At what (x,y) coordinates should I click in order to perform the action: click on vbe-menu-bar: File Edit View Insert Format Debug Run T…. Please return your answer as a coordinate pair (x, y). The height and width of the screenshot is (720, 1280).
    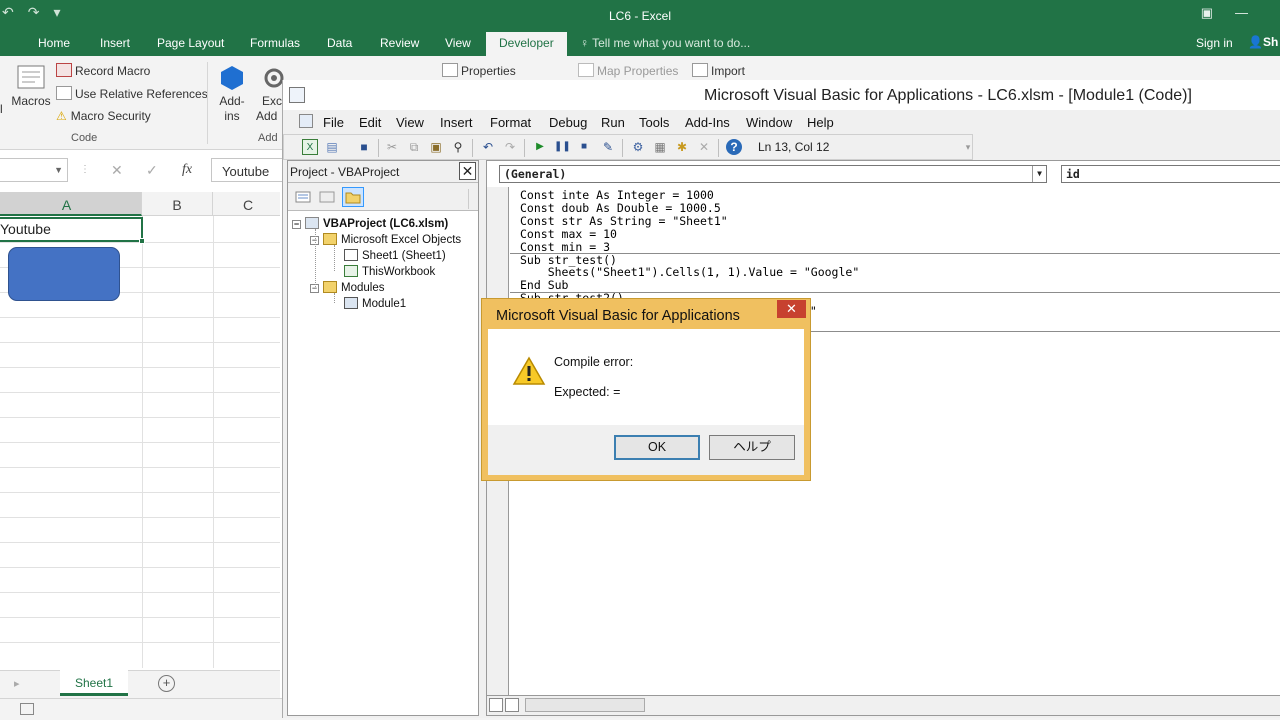
    Looking at the image, I should click on (781, 122).